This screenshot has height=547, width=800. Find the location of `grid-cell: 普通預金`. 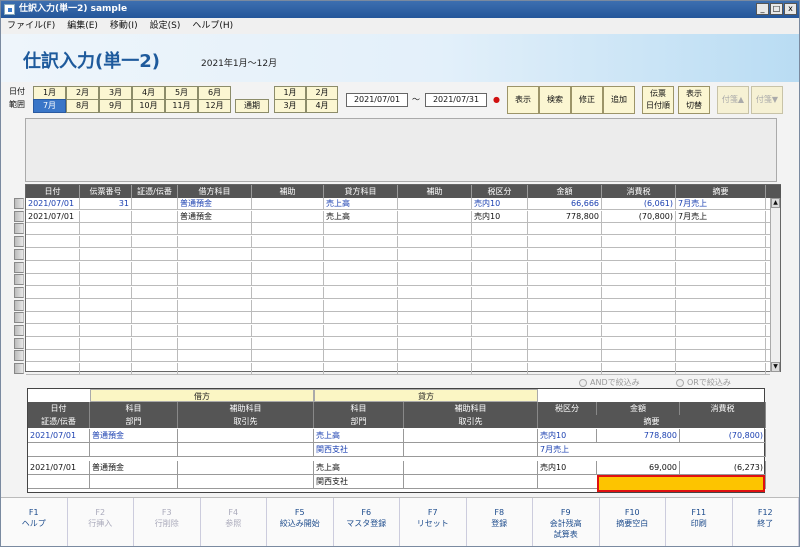

grid-cell: 普通預金 is located at coordinates (215, 216).